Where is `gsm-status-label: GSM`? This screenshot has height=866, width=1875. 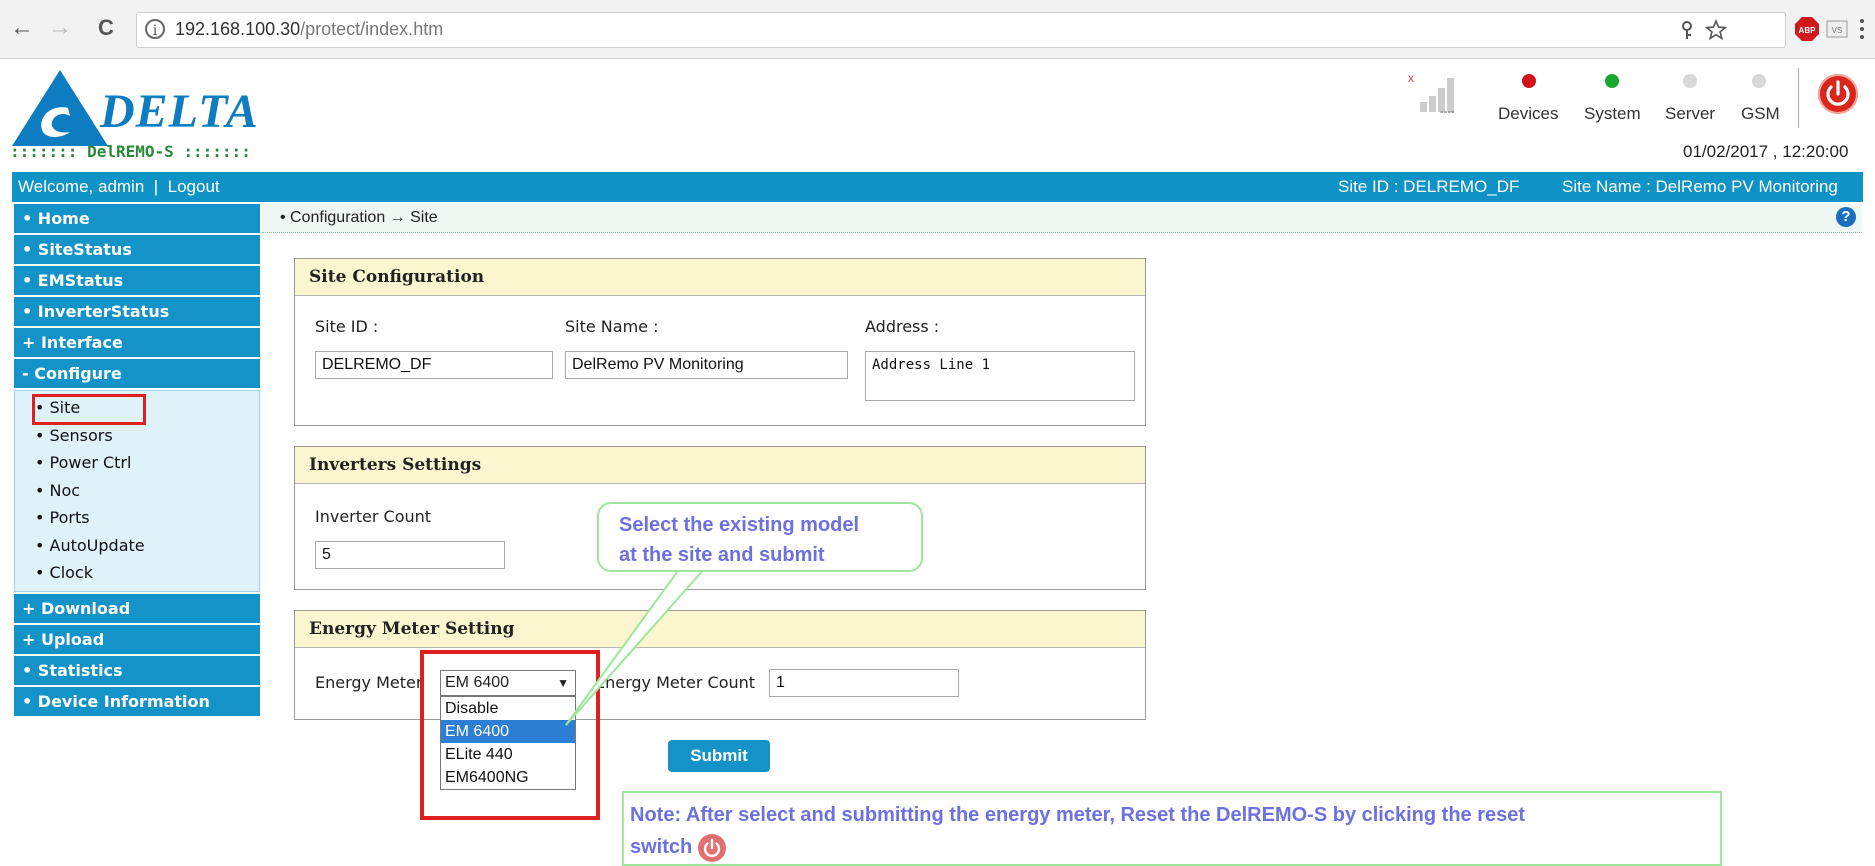
gsm-status-label: GSM is located at coordinates (1760, 113).